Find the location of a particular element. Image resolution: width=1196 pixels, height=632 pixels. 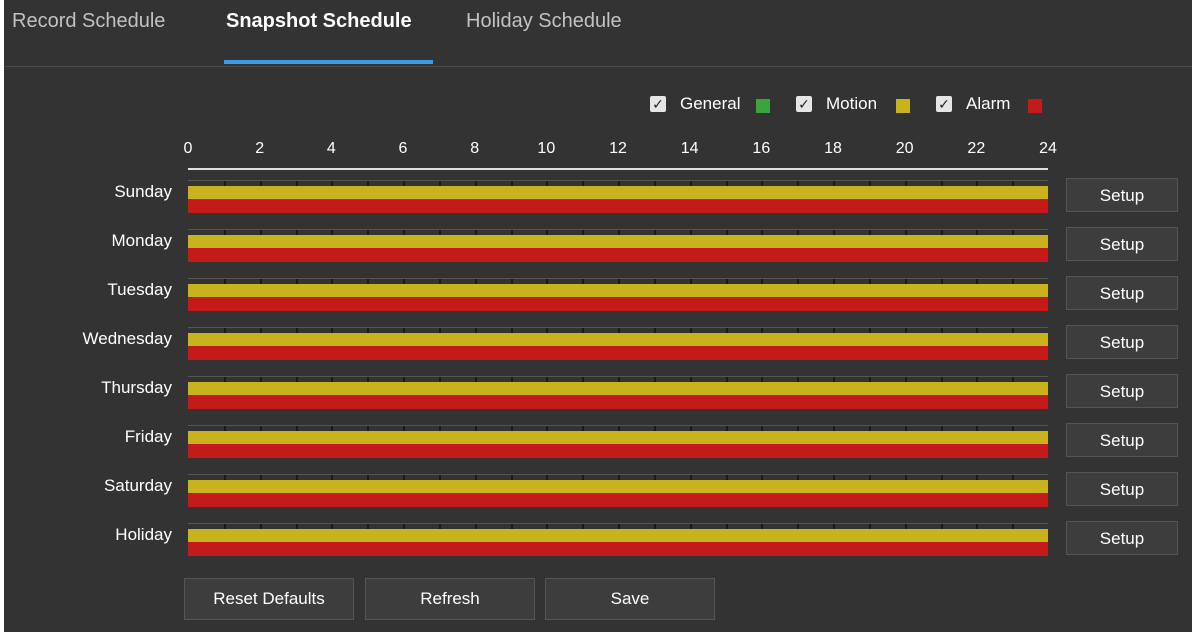

general-checkbox: ✓ is located at coordinates (658, 104).